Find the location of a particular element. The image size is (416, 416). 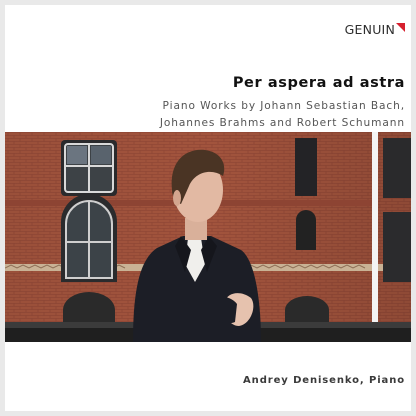

album-title: Per aspera ad astra is located at coordinates (318, 83).